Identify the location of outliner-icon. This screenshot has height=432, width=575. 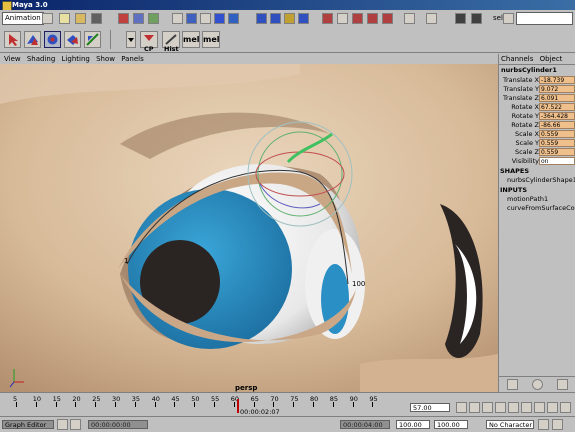
(409, 18).